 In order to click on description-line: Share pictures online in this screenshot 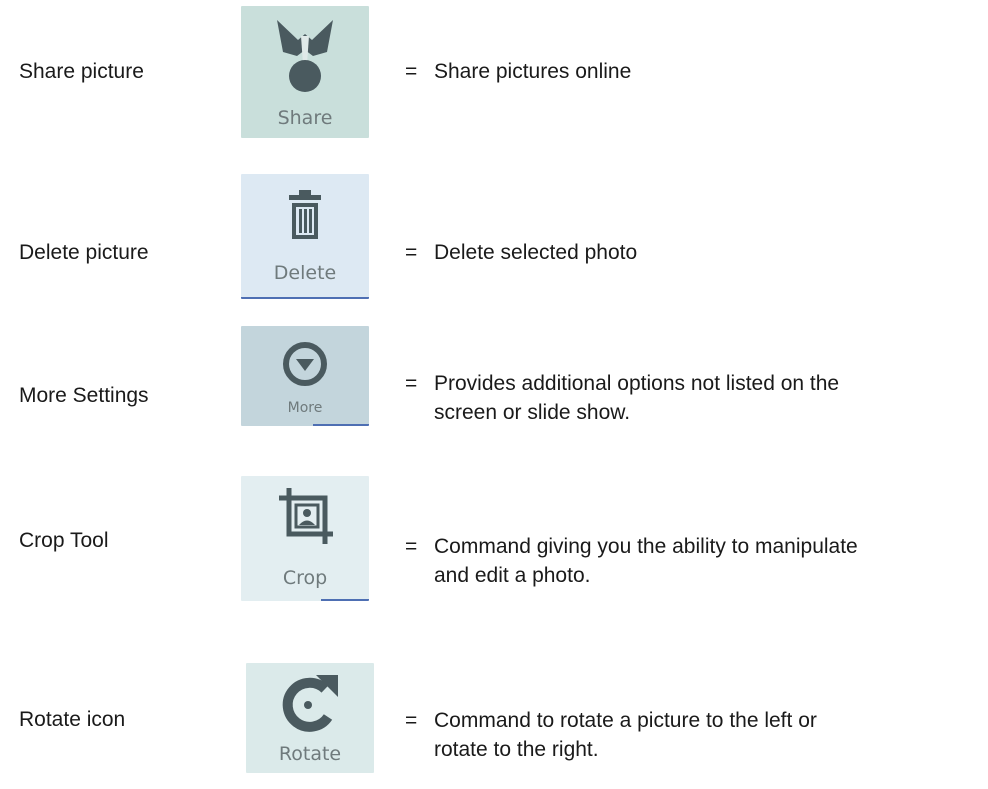, I will do `click(533, 71)`.